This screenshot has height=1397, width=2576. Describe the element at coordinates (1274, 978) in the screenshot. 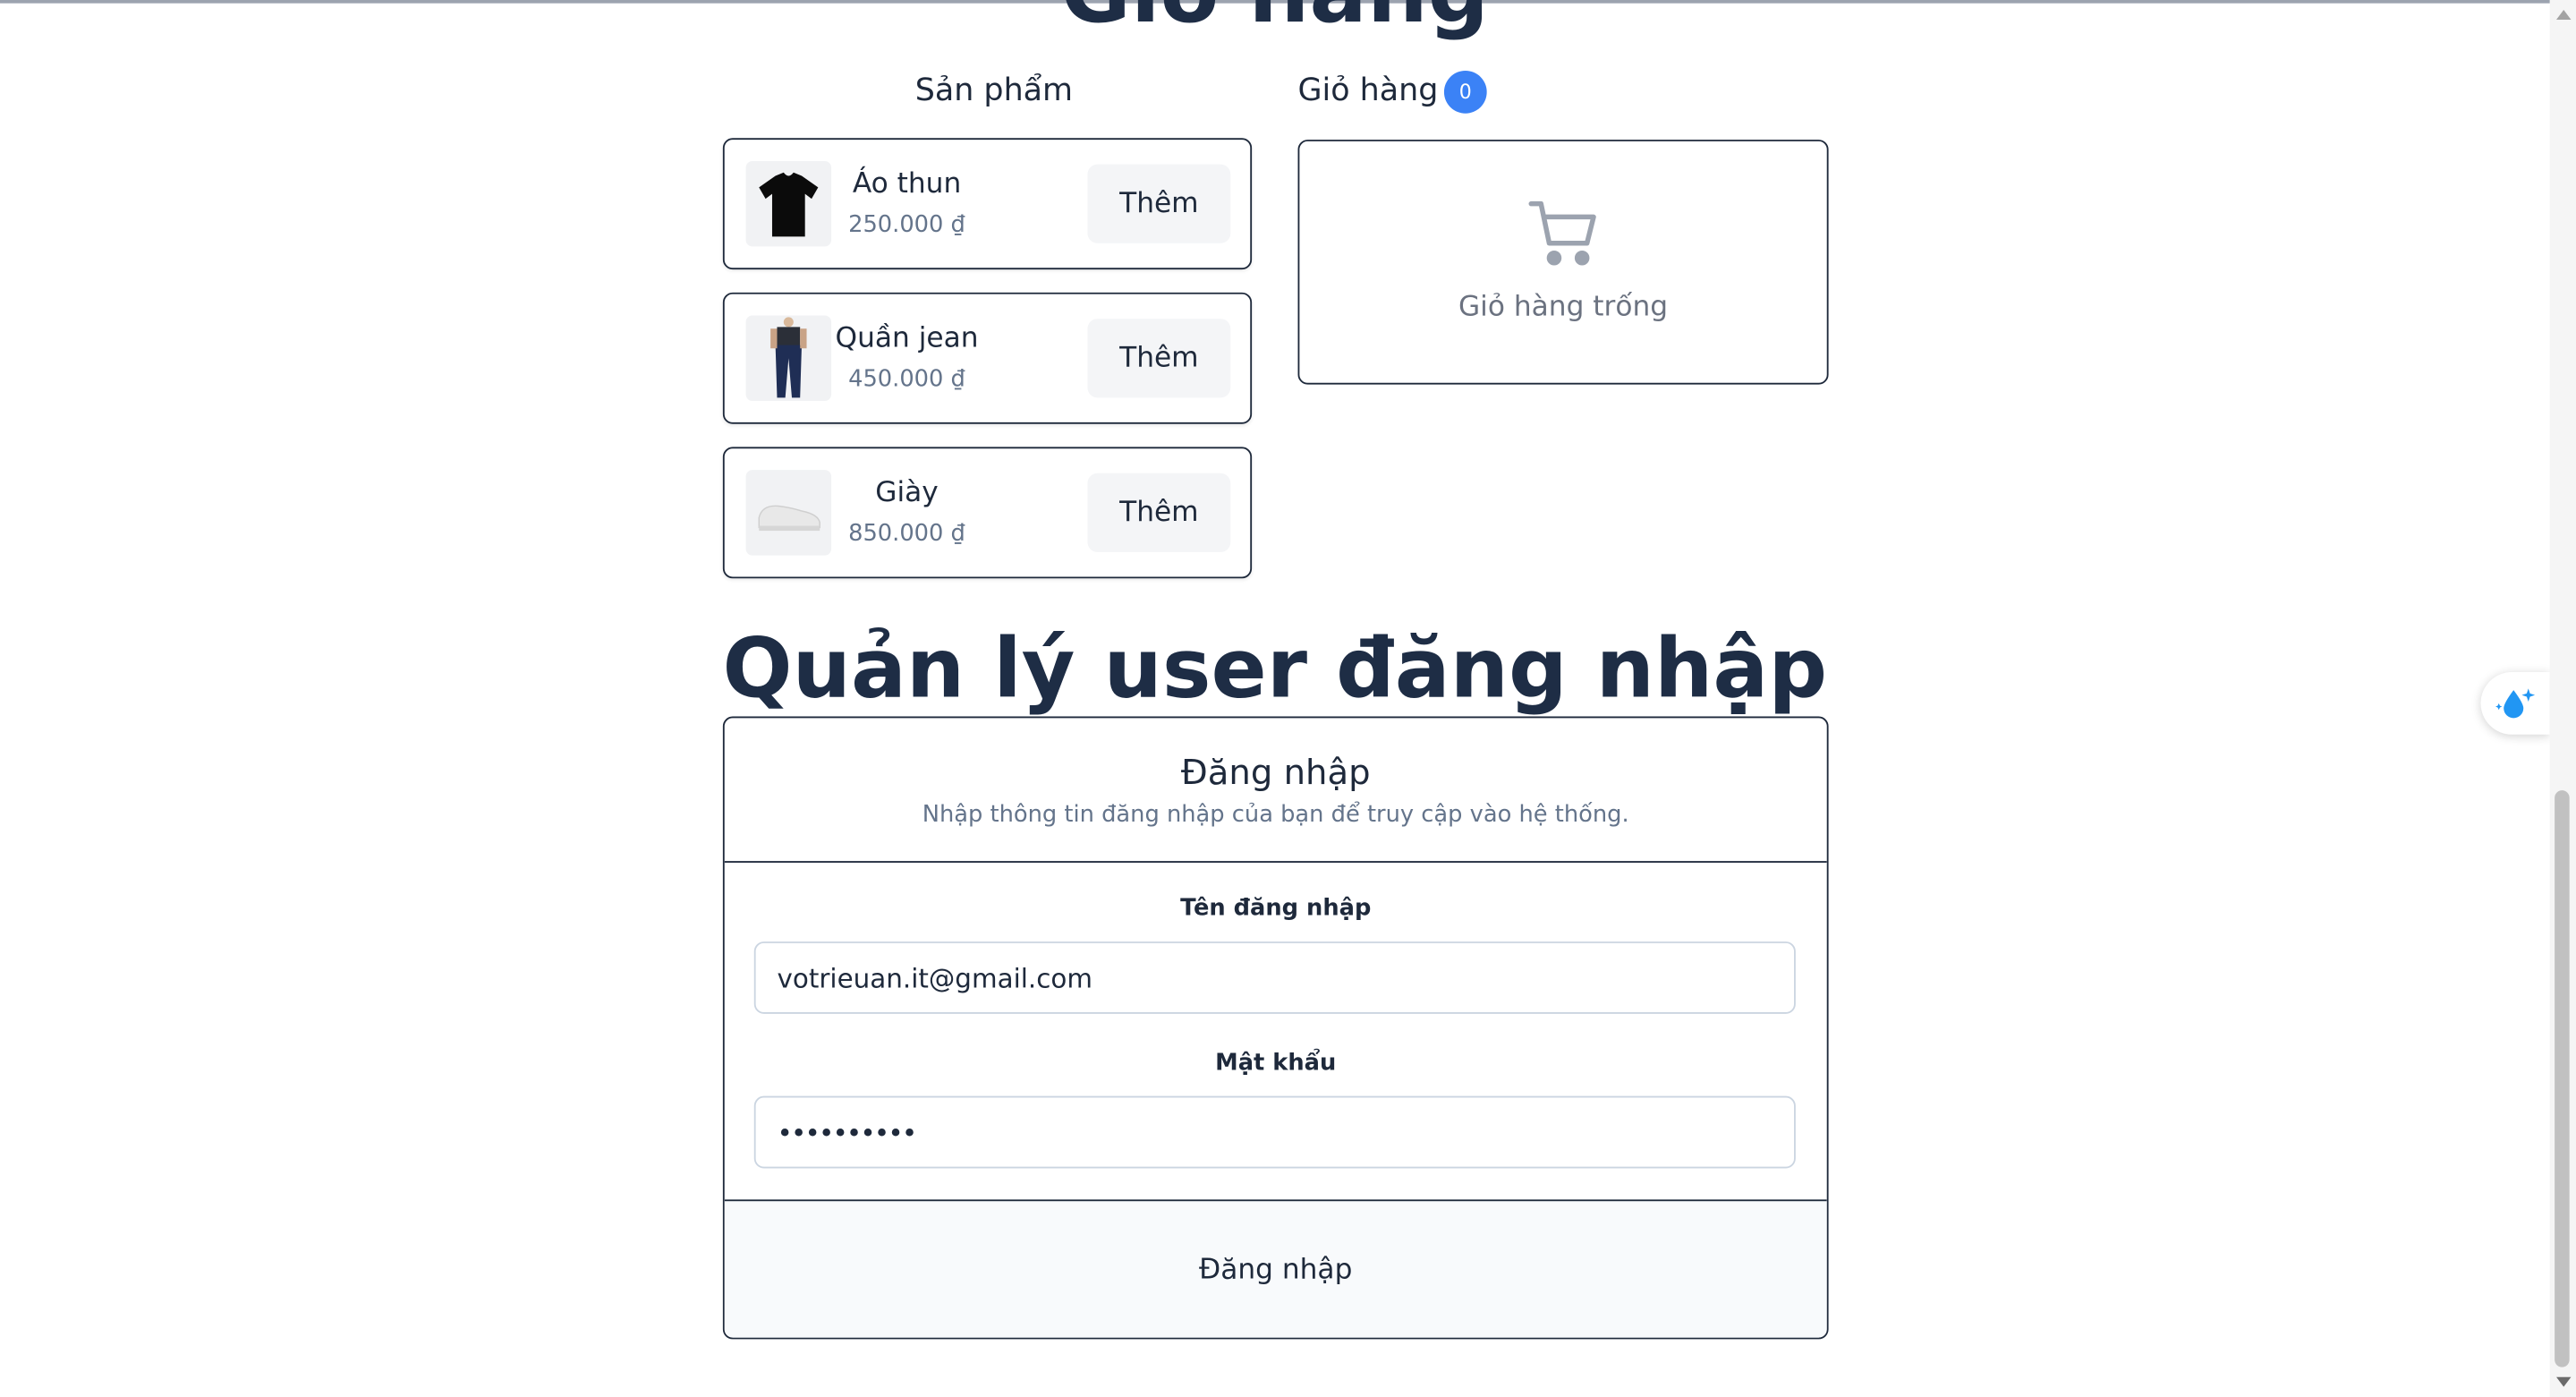

I see `username-input: votrieuan.it@gmail.com` at that location.